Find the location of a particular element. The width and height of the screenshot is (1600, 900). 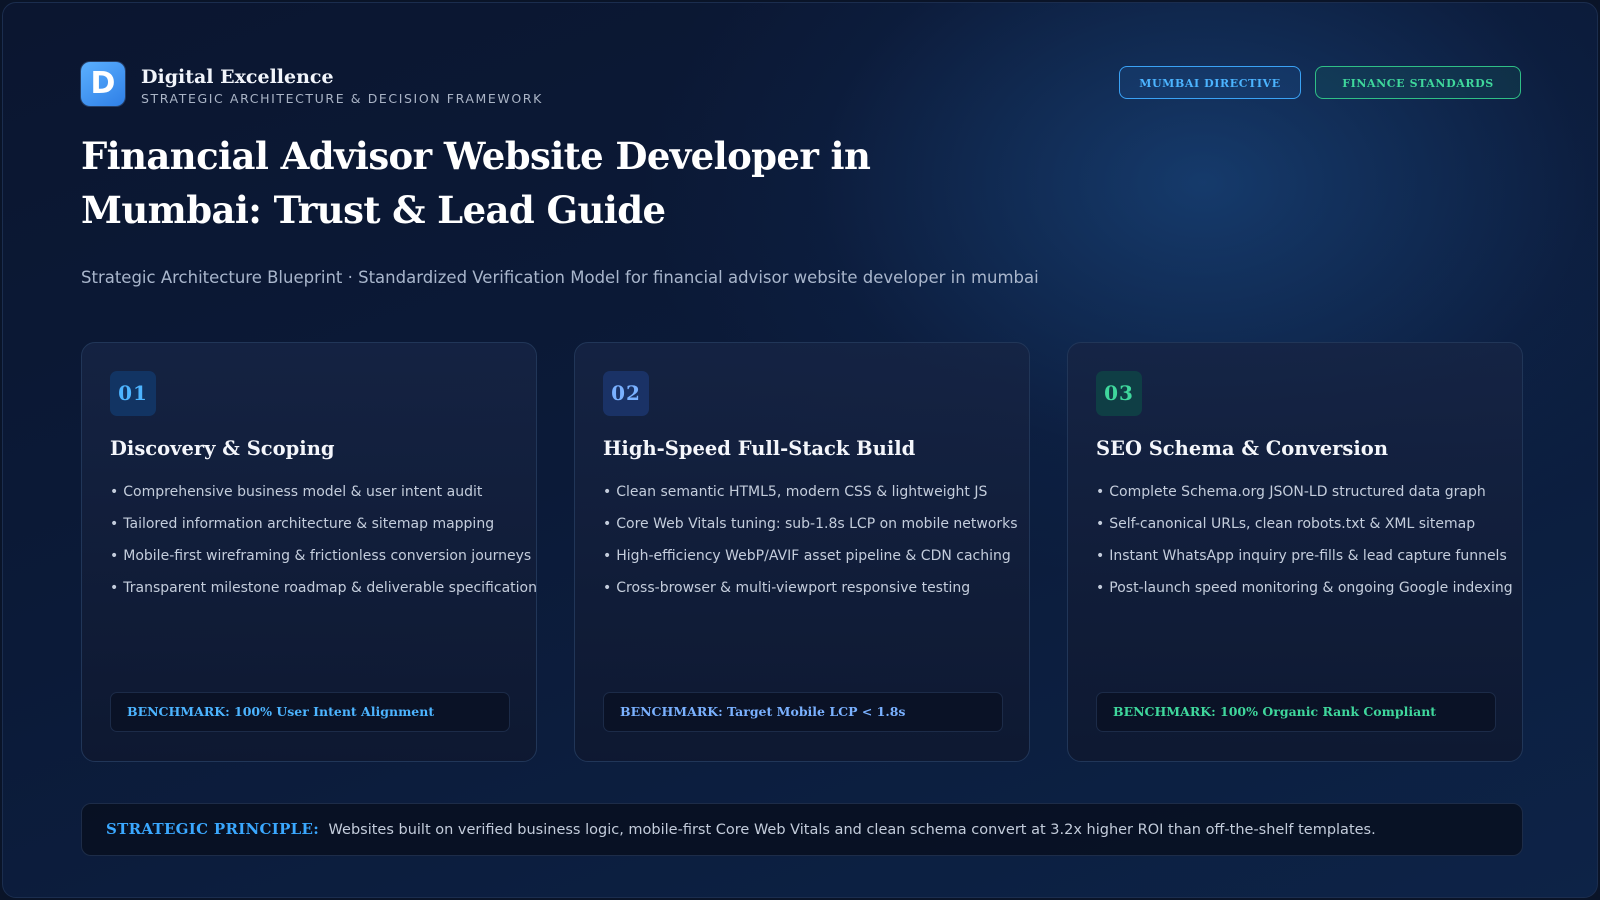

badge-finance-standards: FINANCE STANDARDS is located at coordinates (1418, 82).